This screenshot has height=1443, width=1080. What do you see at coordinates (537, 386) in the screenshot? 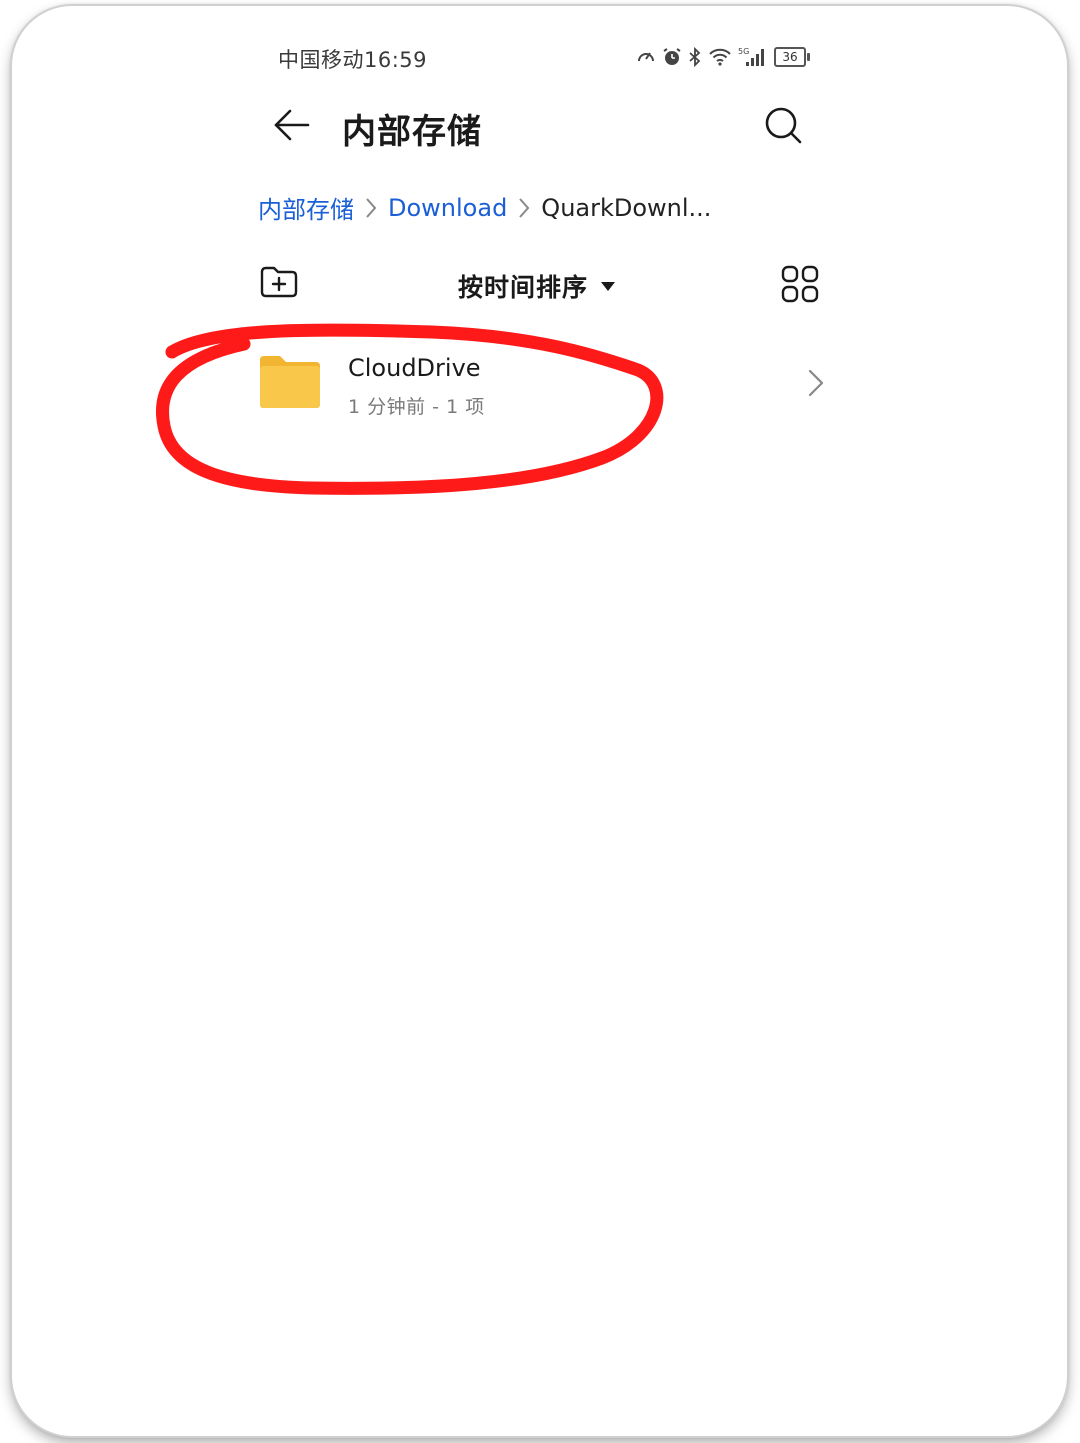
I see `list-item: CloudDrive 1 分钟前 - 1 项` at bounding box center [537, 386].